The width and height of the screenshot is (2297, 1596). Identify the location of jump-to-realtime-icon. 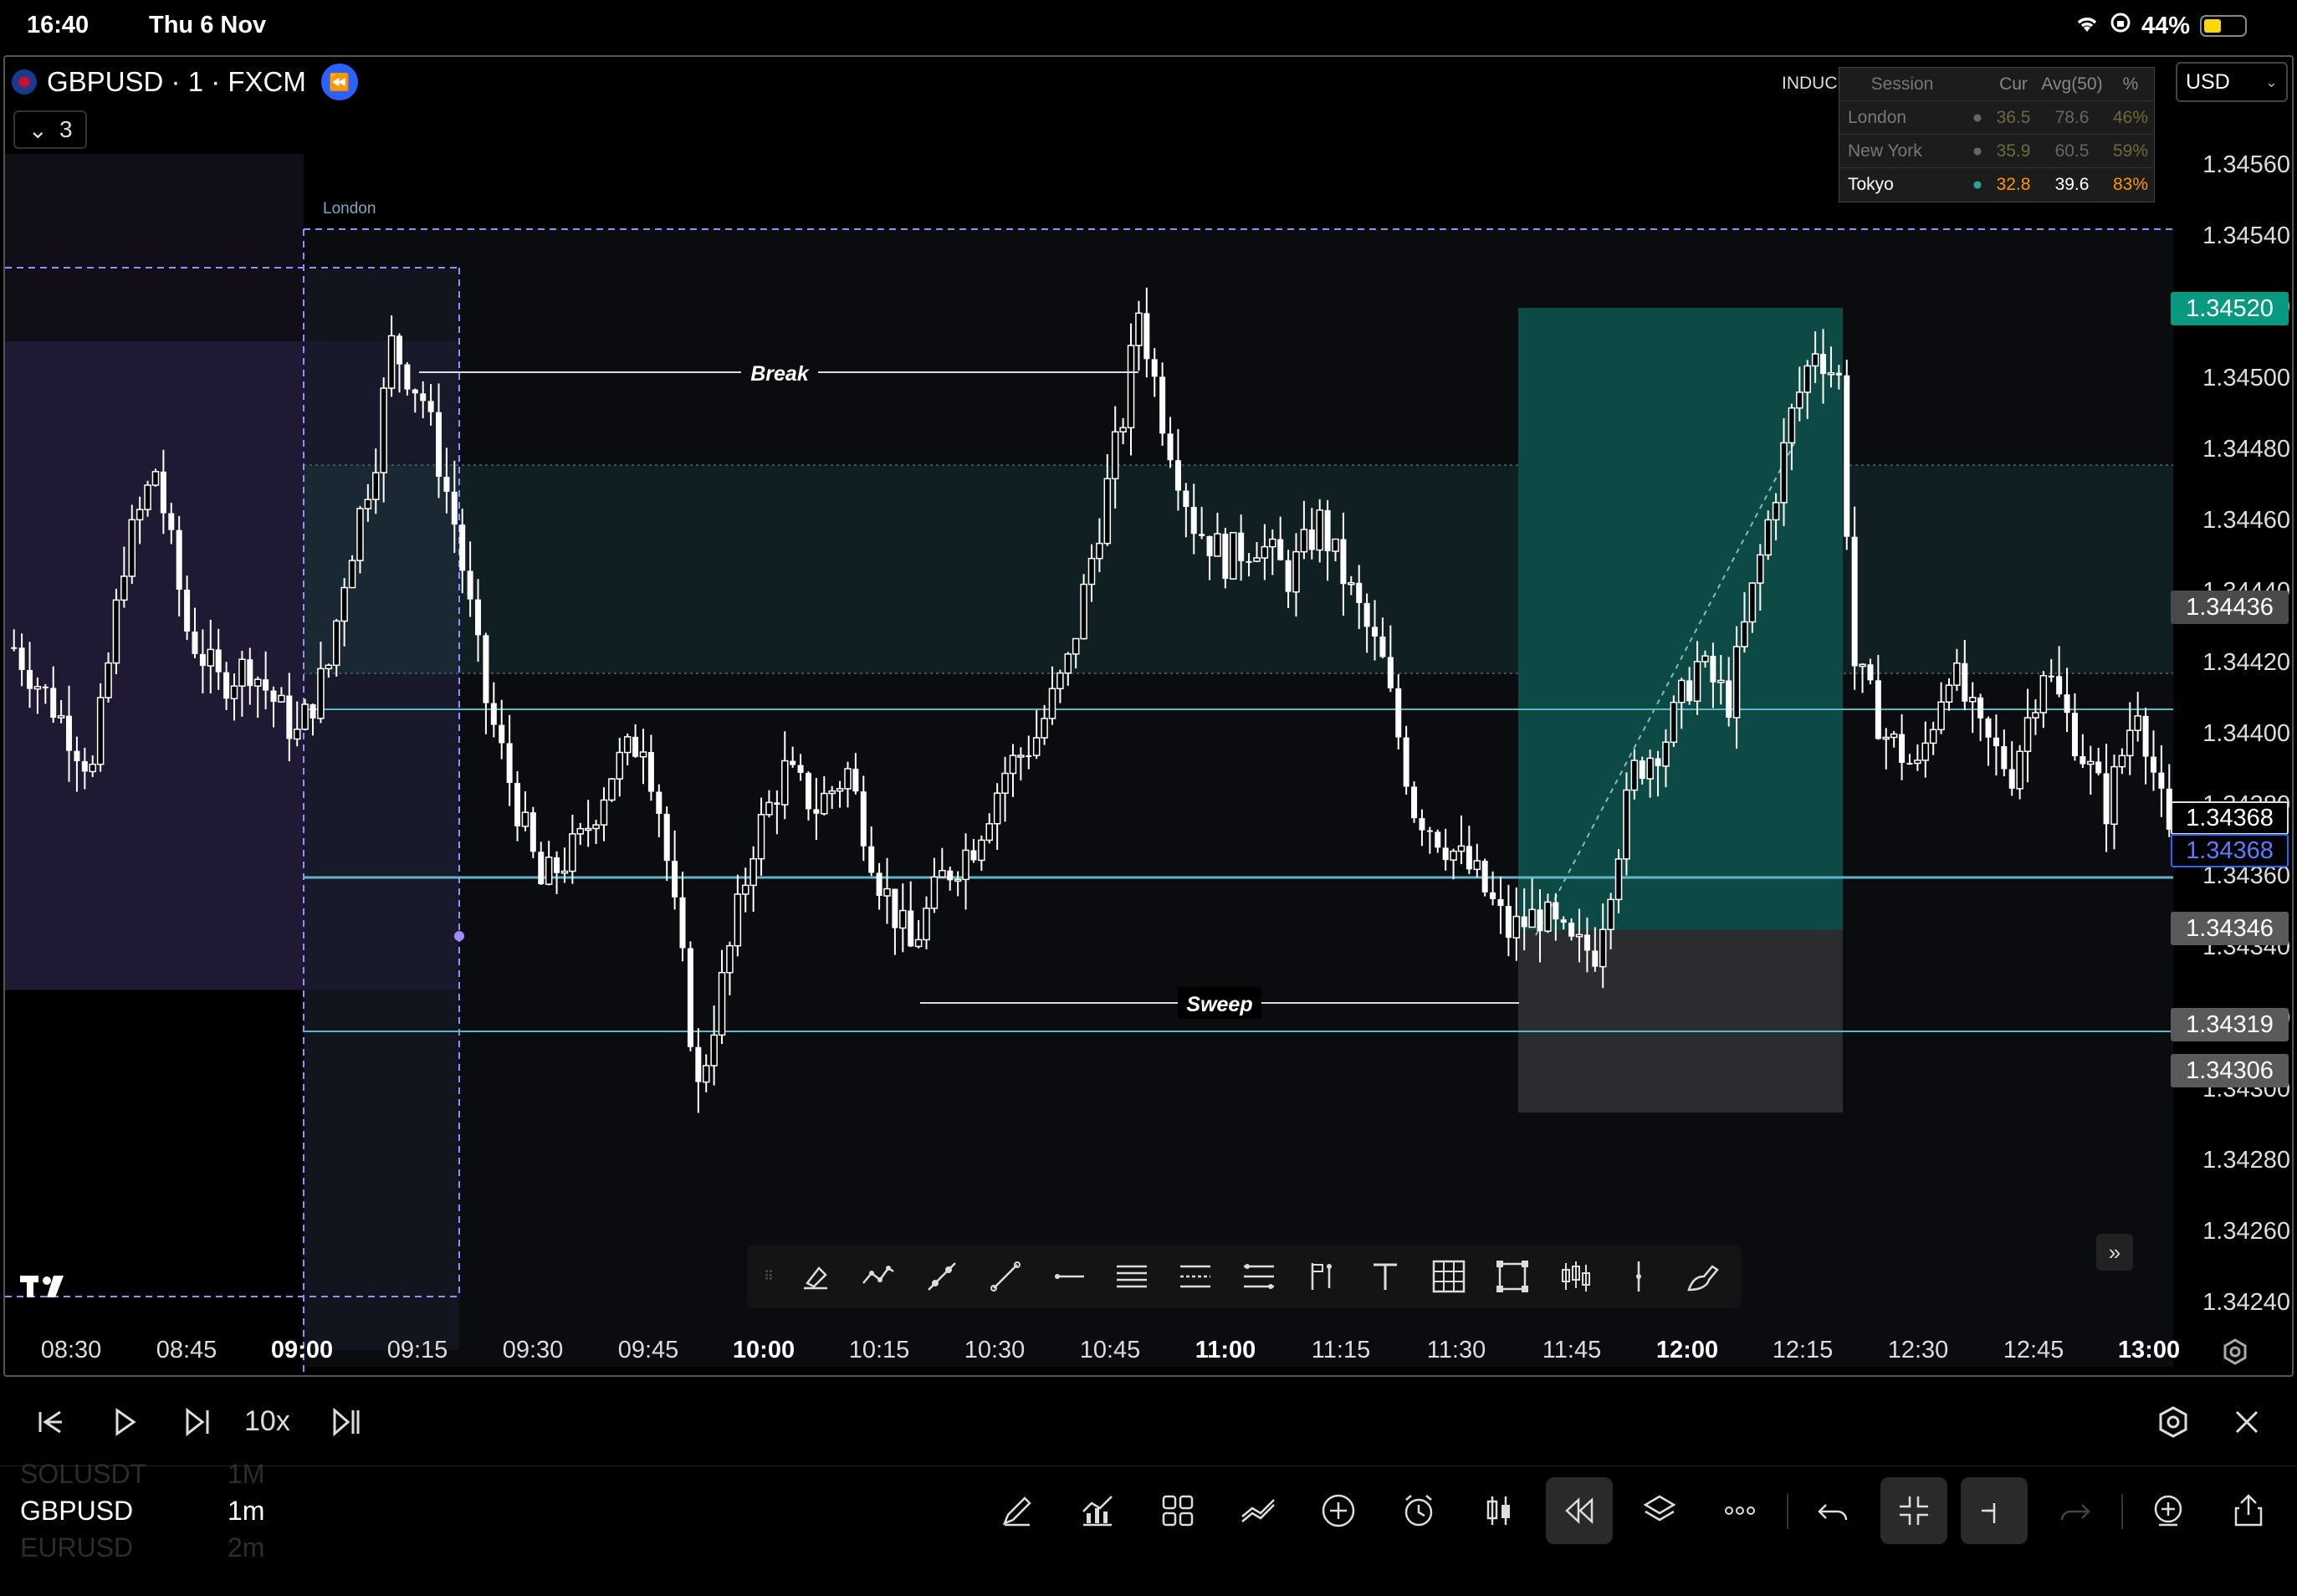
(346, 1422).